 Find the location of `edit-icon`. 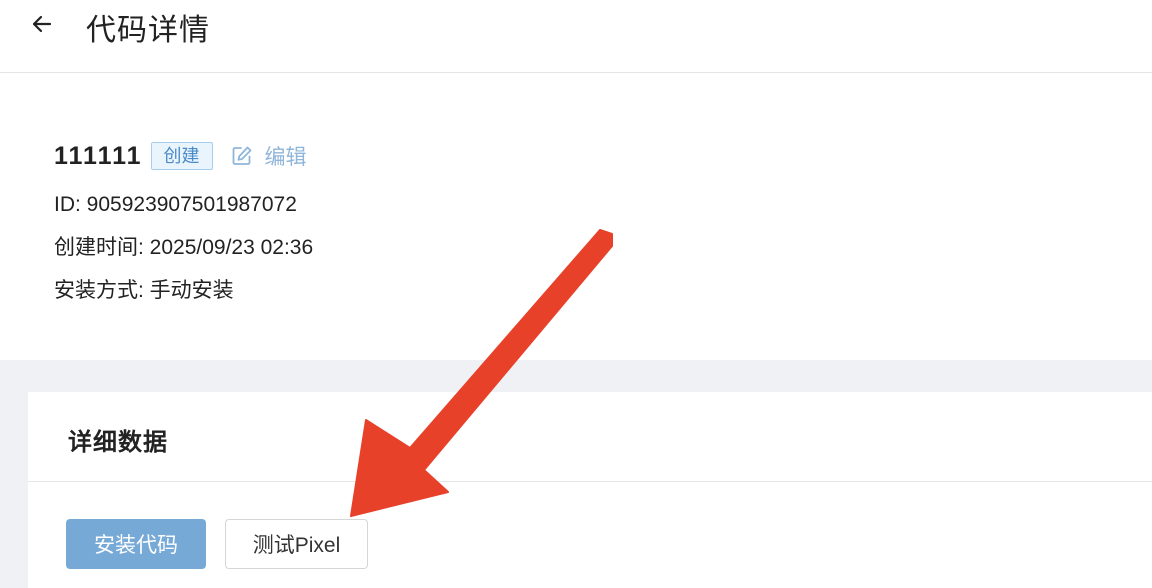

edit-icon is located at coordinates (241, 155).